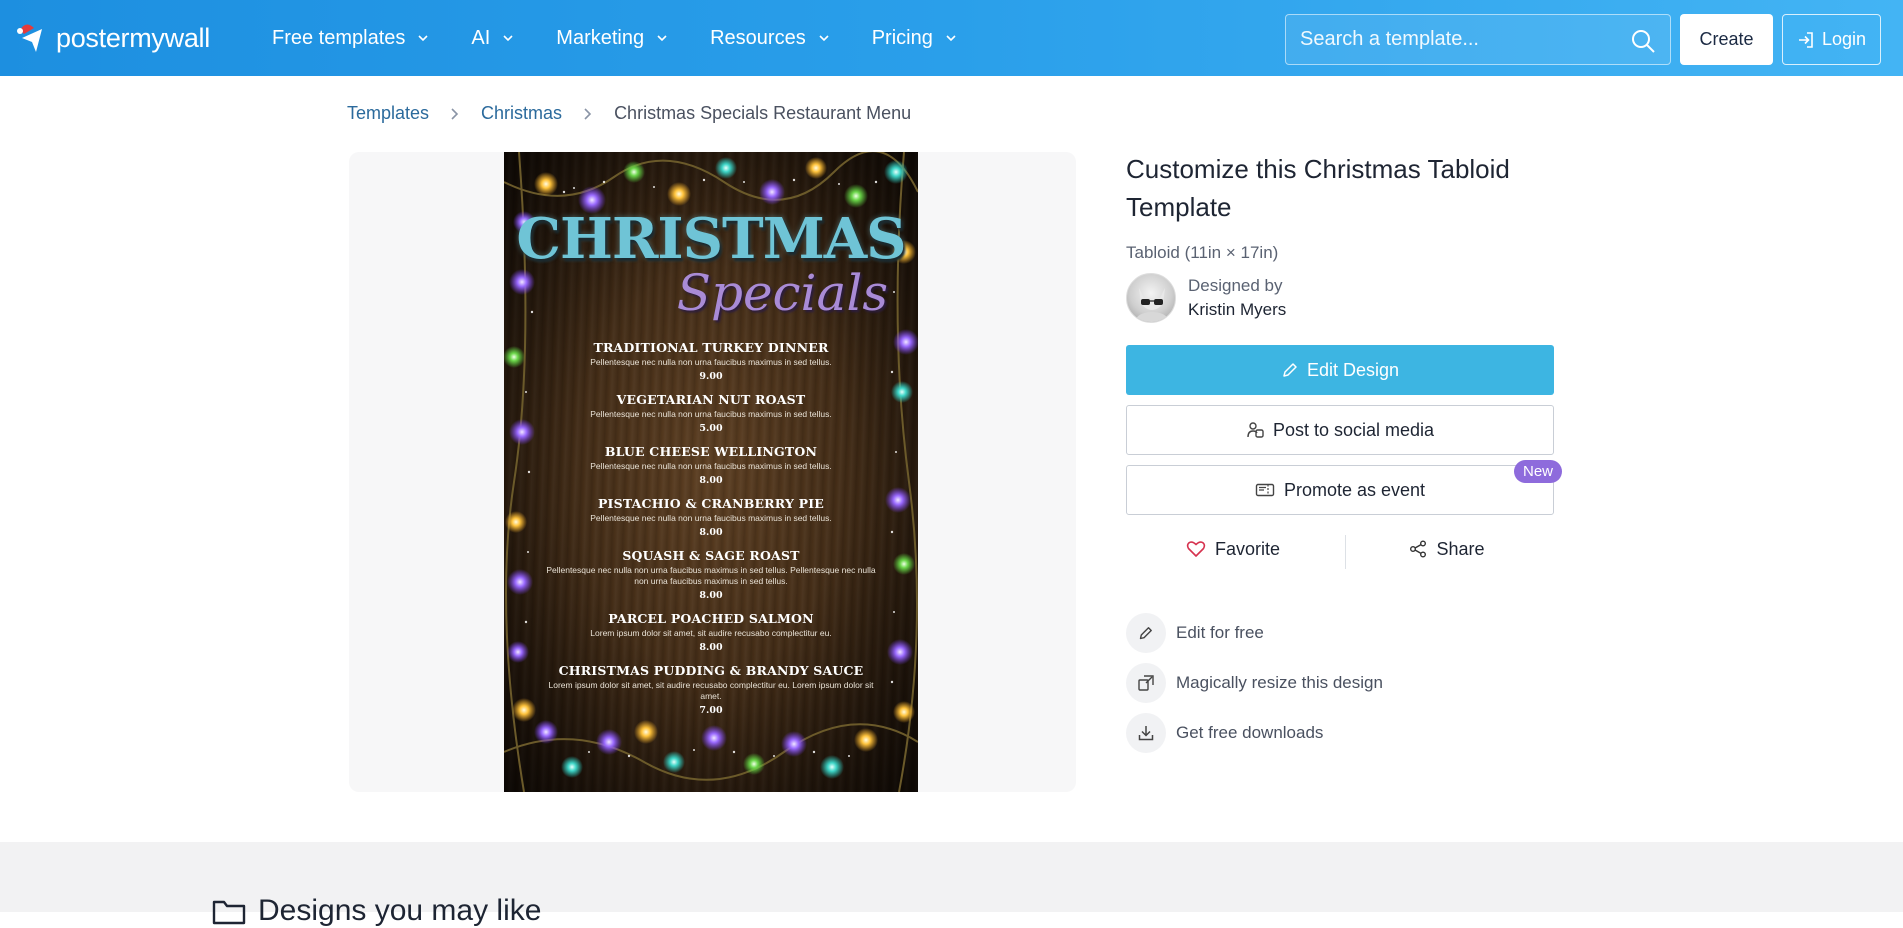 This screenshot has width=1903, height=928. I want to click on breadcrumb-templates: Templates, so click(388, 113).